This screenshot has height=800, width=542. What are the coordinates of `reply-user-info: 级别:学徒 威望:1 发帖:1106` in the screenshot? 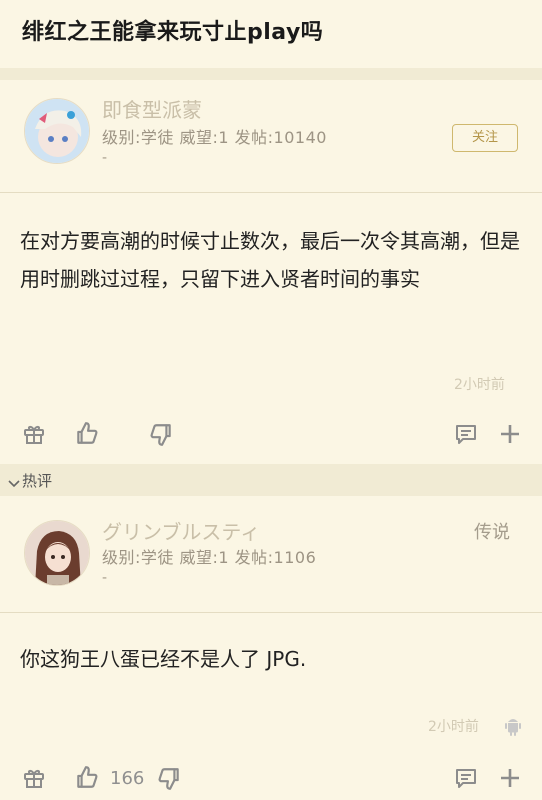 It's located at (209, 557).